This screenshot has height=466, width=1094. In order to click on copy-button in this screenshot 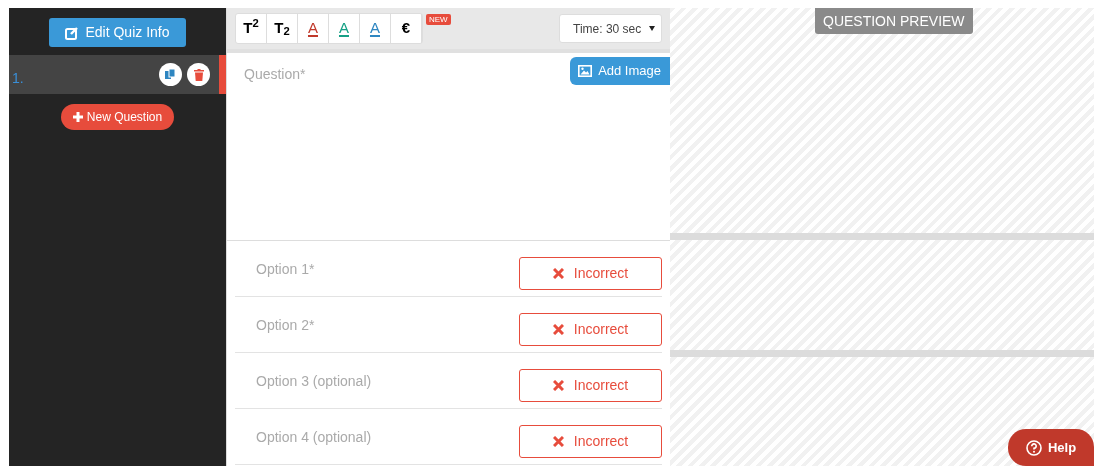, I will do `click(170, 74)`.